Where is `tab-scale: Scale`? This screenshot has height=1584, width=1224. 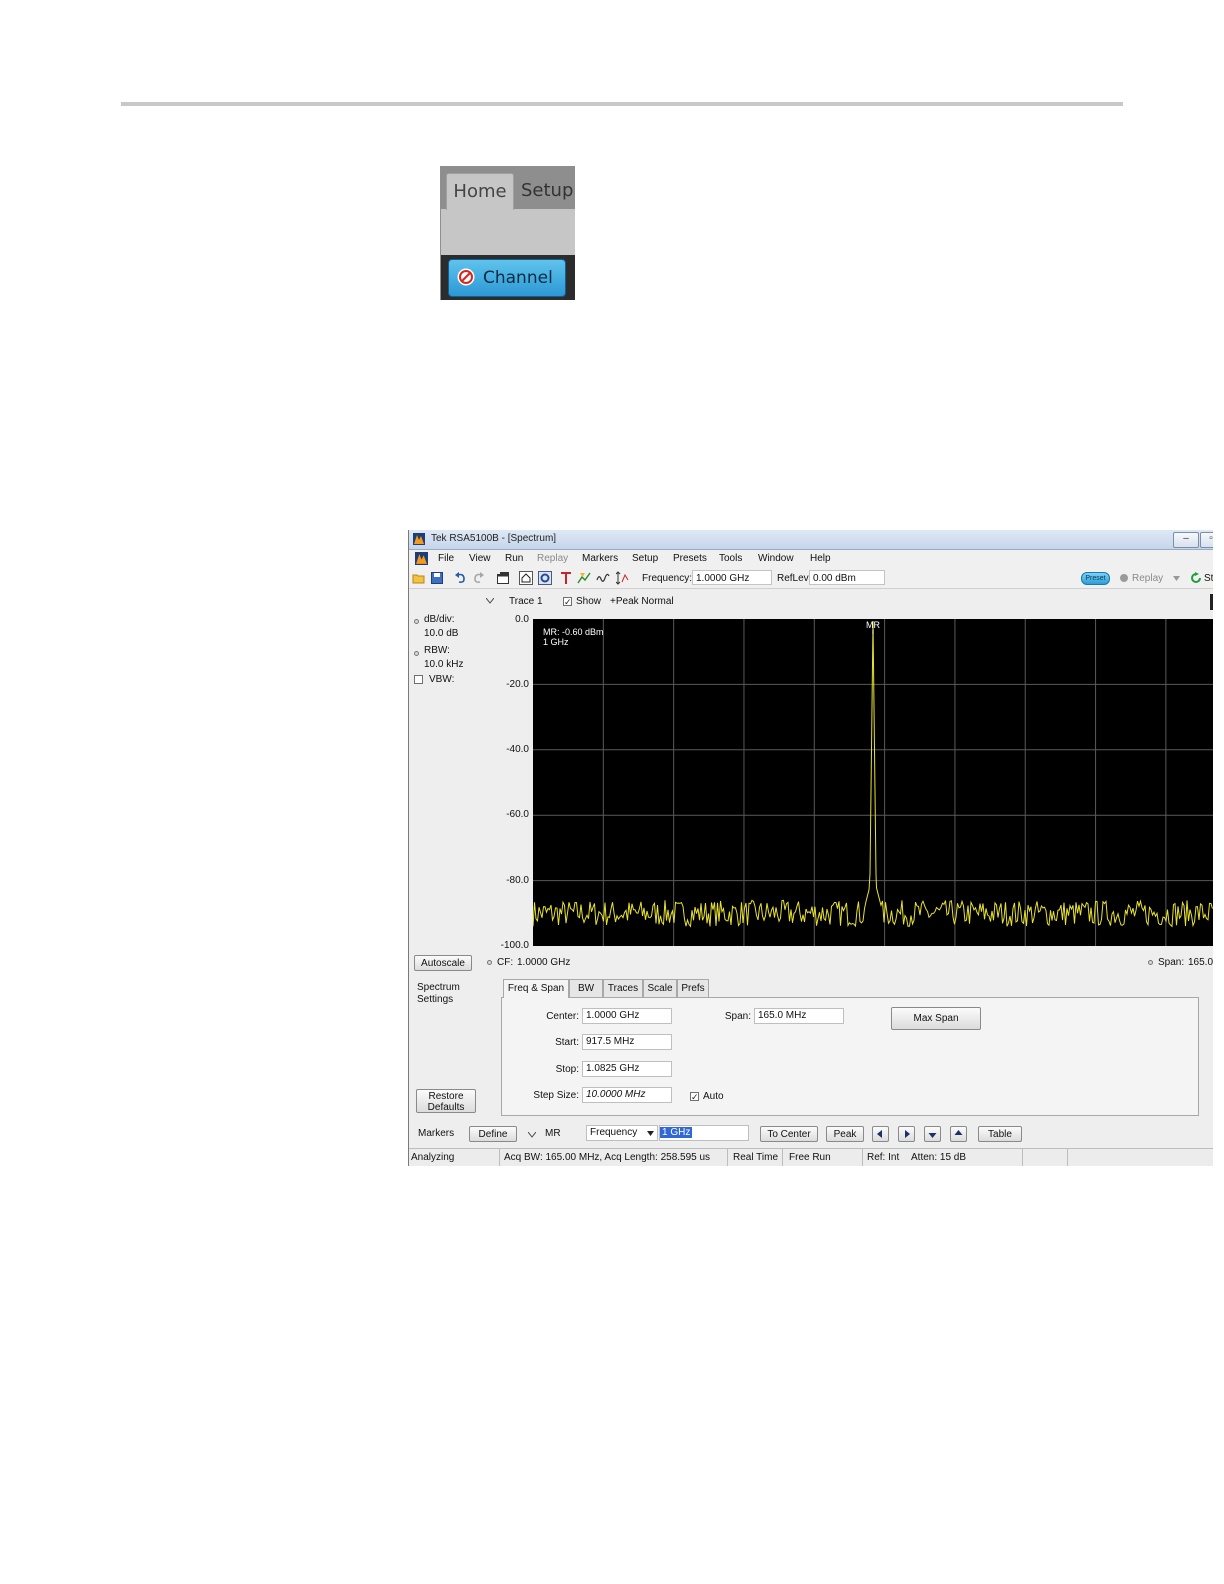
tab-scale: Scale is located at coordinates (660, 988).